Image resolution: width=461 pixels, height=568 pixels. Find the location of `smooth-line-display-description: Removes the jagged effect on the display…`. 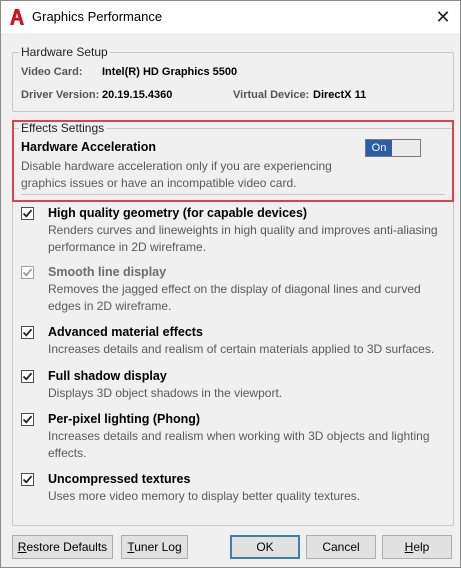

smooth-line-display-description: Removes the jagged effect on the display… is located at coordinates (234, 297).